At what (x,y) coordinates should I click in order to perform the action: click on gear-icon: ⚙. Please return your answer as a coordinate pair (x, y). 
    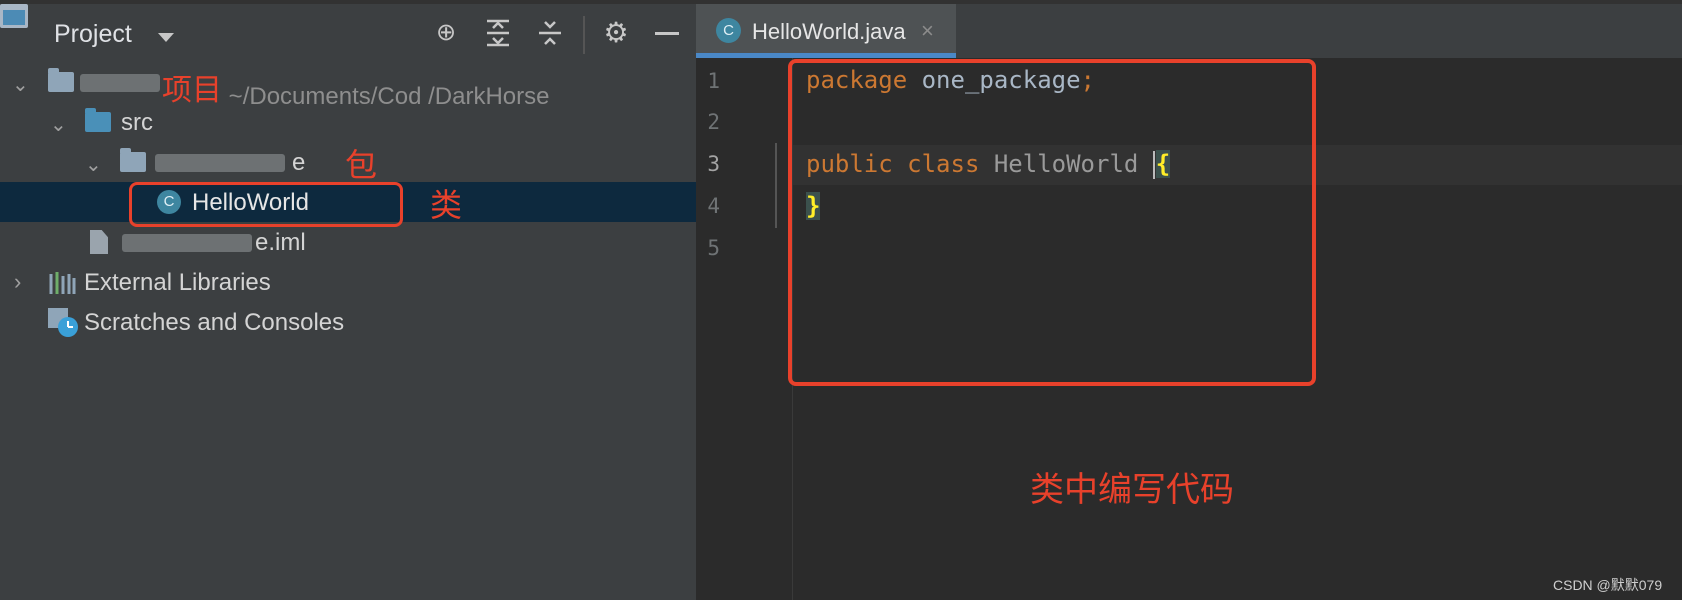
    Looking at the image, I should click on (616, 33).